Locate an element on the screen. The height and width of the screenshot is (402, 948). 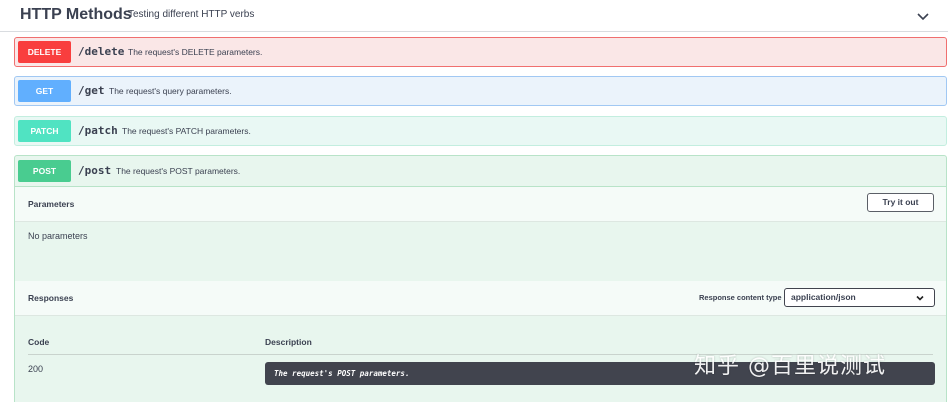
no-parameters-text: No parameters is located at coordinates (58, 236).